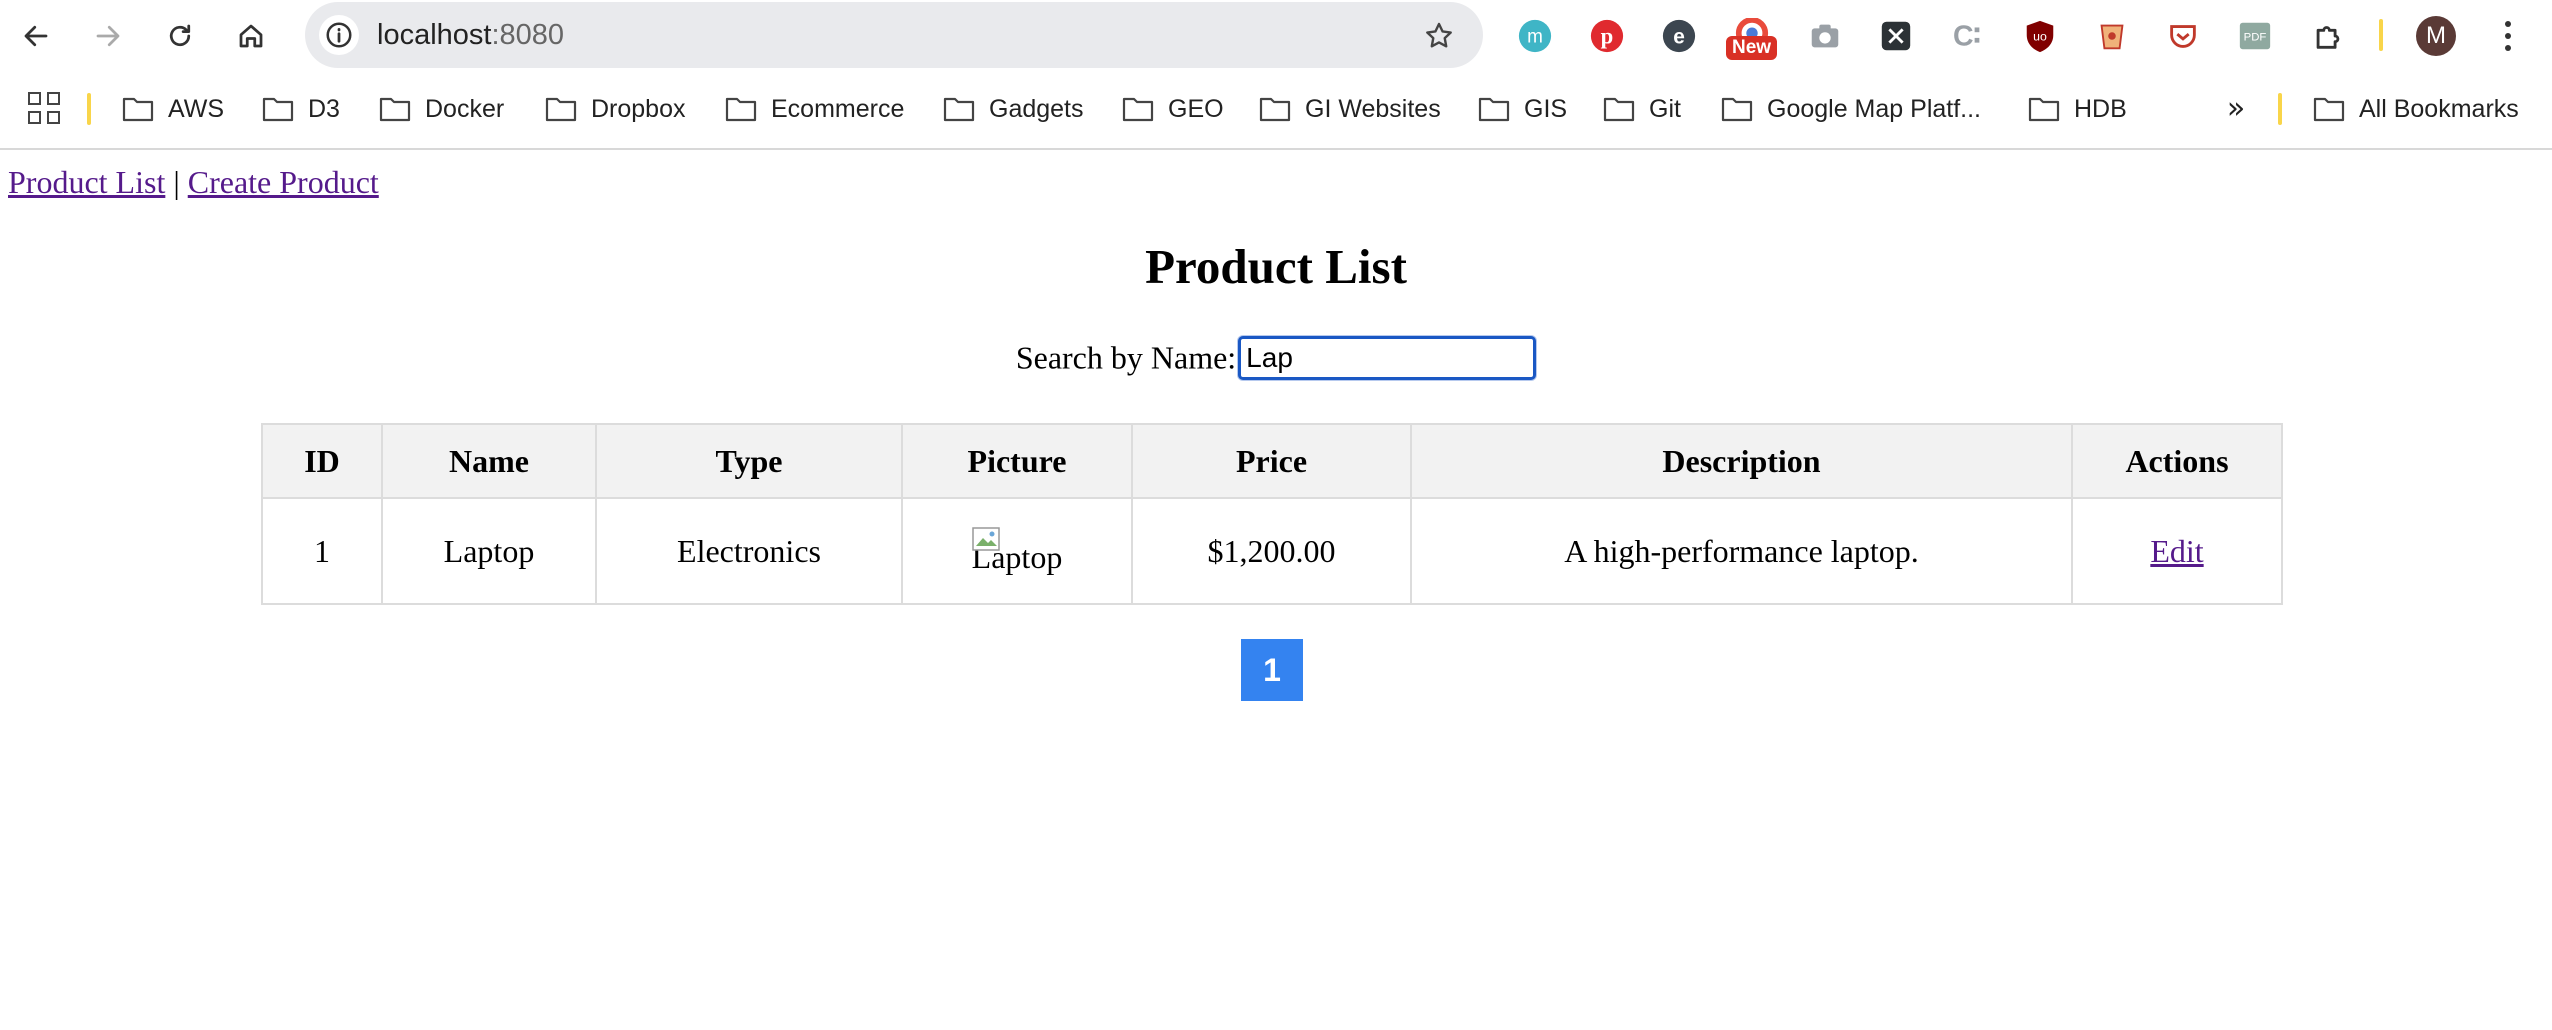  I want to click on svg-text: uo, so click(2040, 37).